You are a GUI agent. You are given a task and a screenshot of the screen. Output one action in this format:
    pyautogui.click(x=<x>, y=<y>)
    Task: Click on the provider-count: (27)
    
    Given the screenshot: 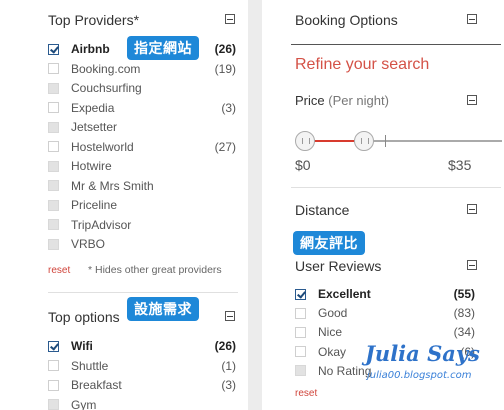 What is the action you would take?
    pyautogui.click(x=225, y=146)
    